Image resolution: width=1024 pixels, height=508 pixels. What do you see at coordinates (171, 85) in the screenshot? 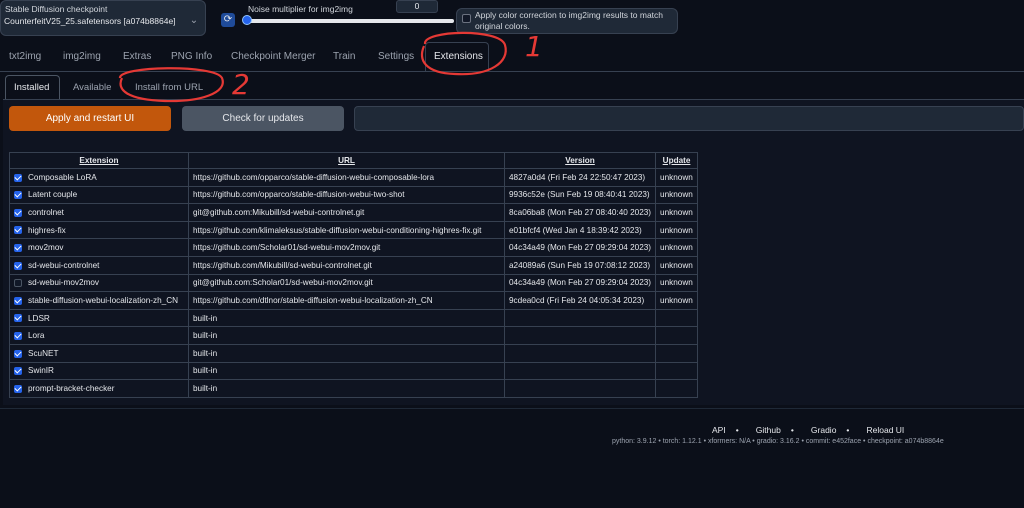
I see `annotation-circle-install-url` at bounding box center [171, 85].